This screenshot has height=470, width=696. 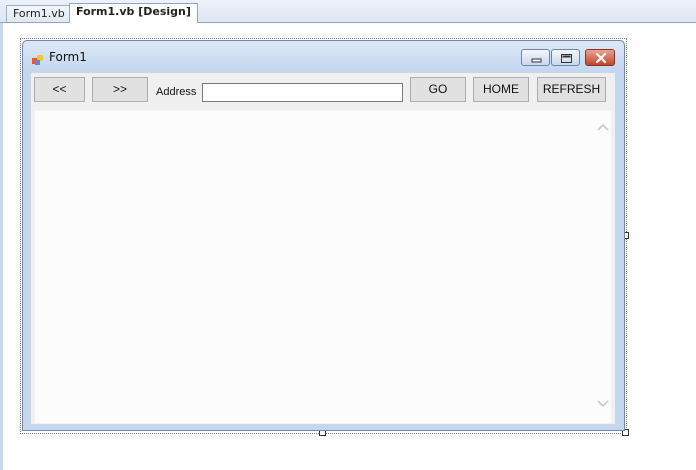 What do you see at coordinates (603, 404) in the screenshot?
I see `scroll-down-icon` at bounding box center [603, 404].